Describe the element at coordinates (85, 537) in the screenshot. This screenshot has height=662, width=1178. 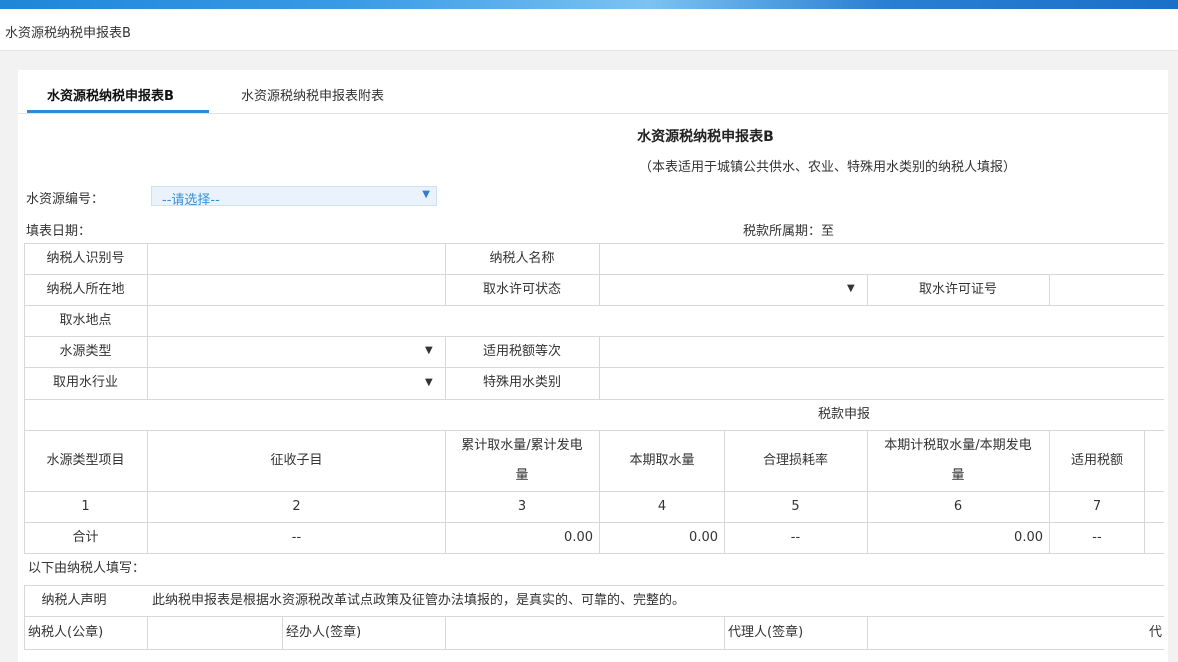
I see `total-label: 合计` at that location.